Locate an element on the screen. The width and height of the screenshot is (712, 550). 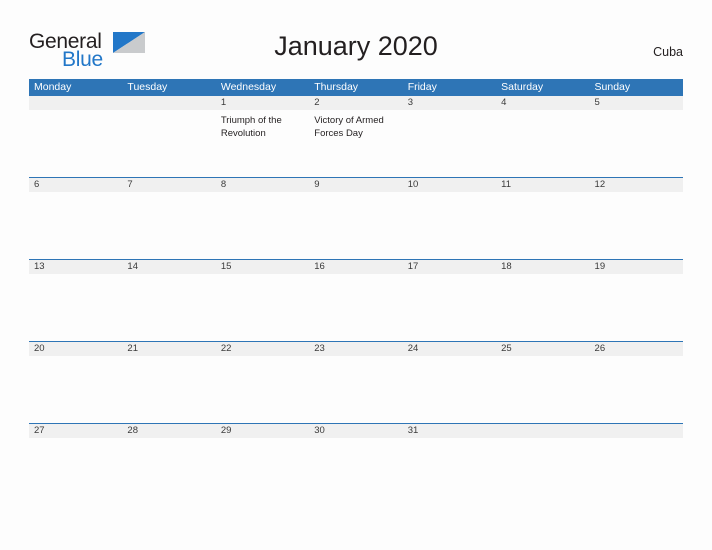
day-number: 29 is located at coordinates (262, 431).